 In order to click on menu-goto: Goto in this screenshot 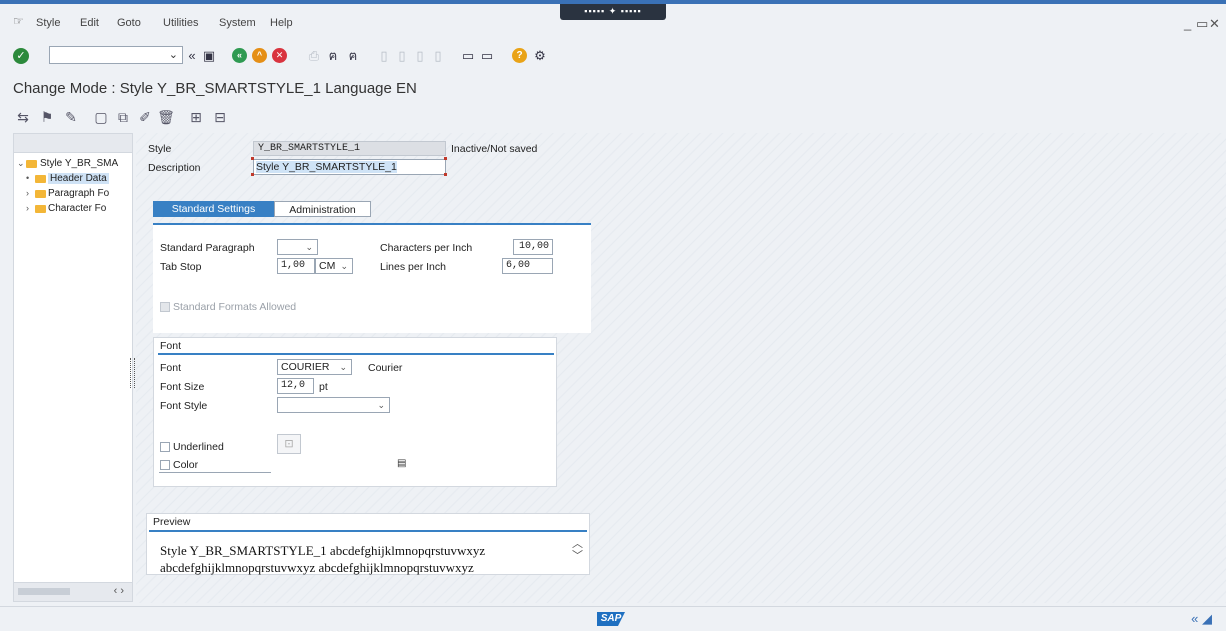, I will do `click(129, 23)`.